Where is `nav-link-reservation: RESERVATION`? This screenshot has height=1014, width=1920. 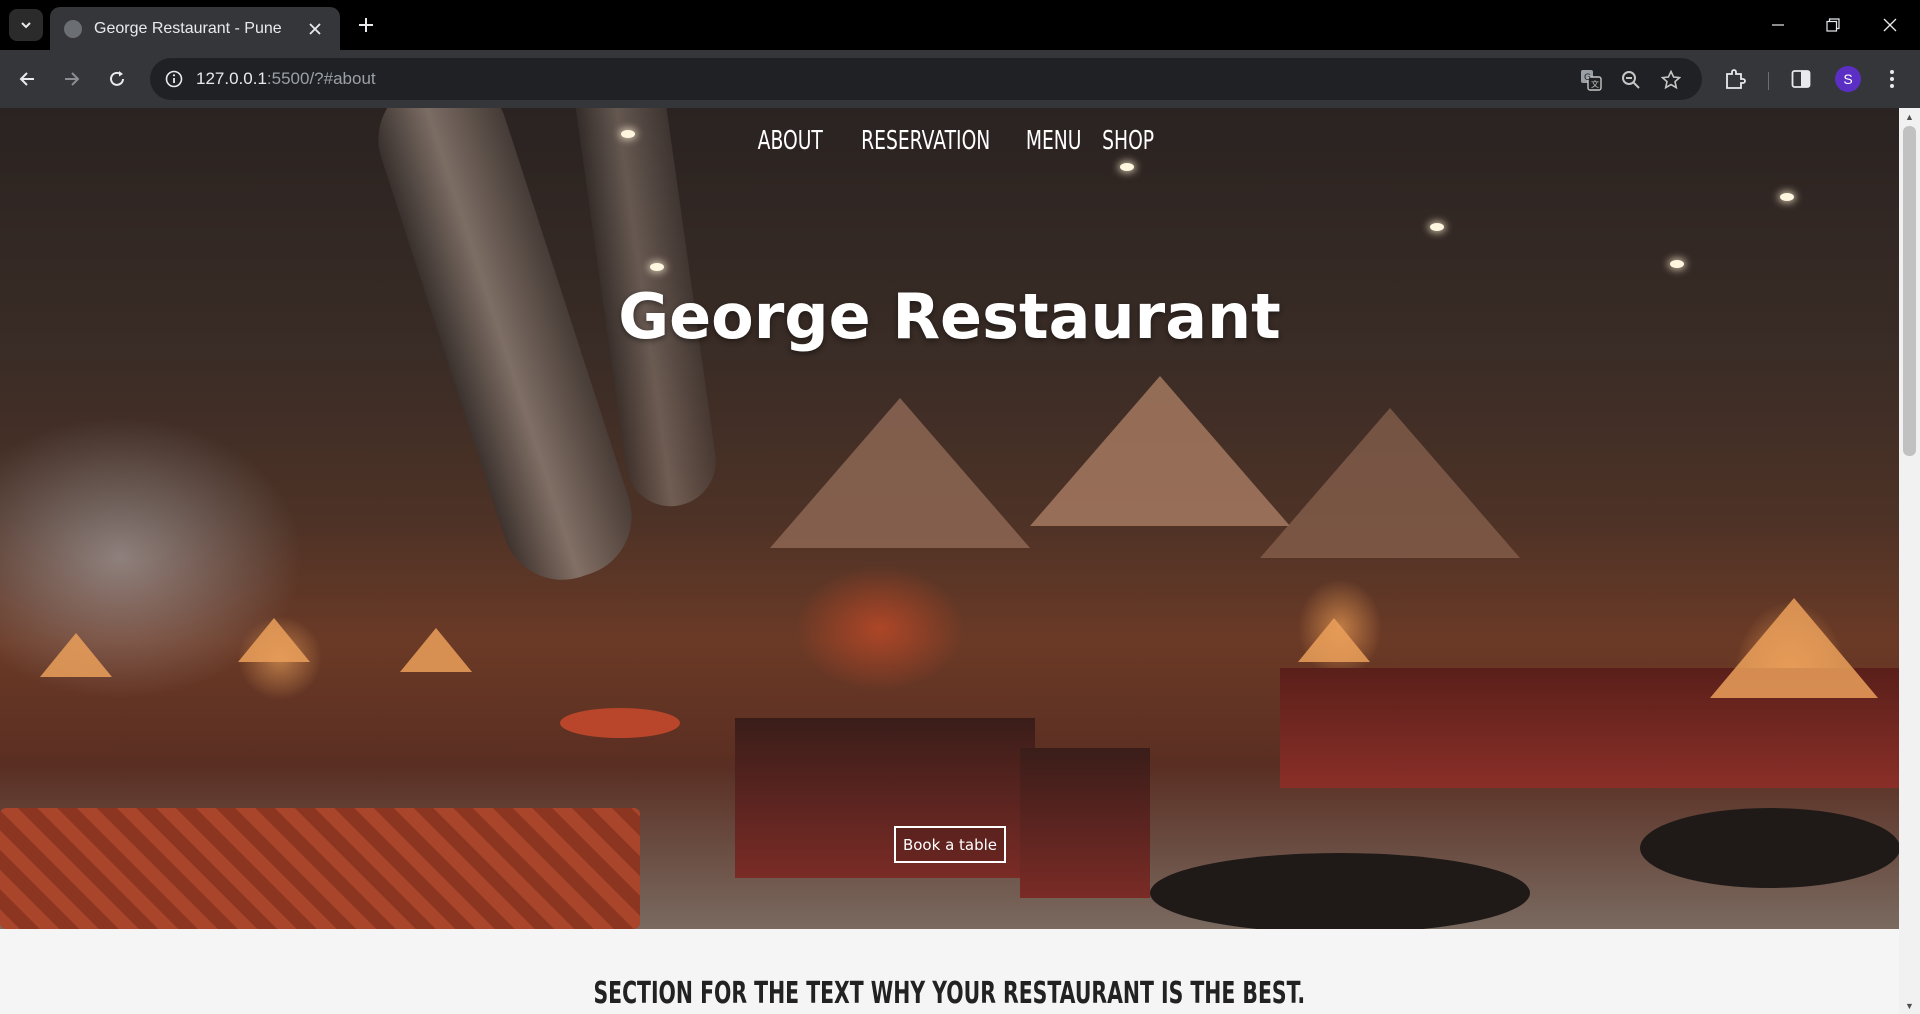 nav-link-reservation: RESERVATION is located at coordinates (925, 141).